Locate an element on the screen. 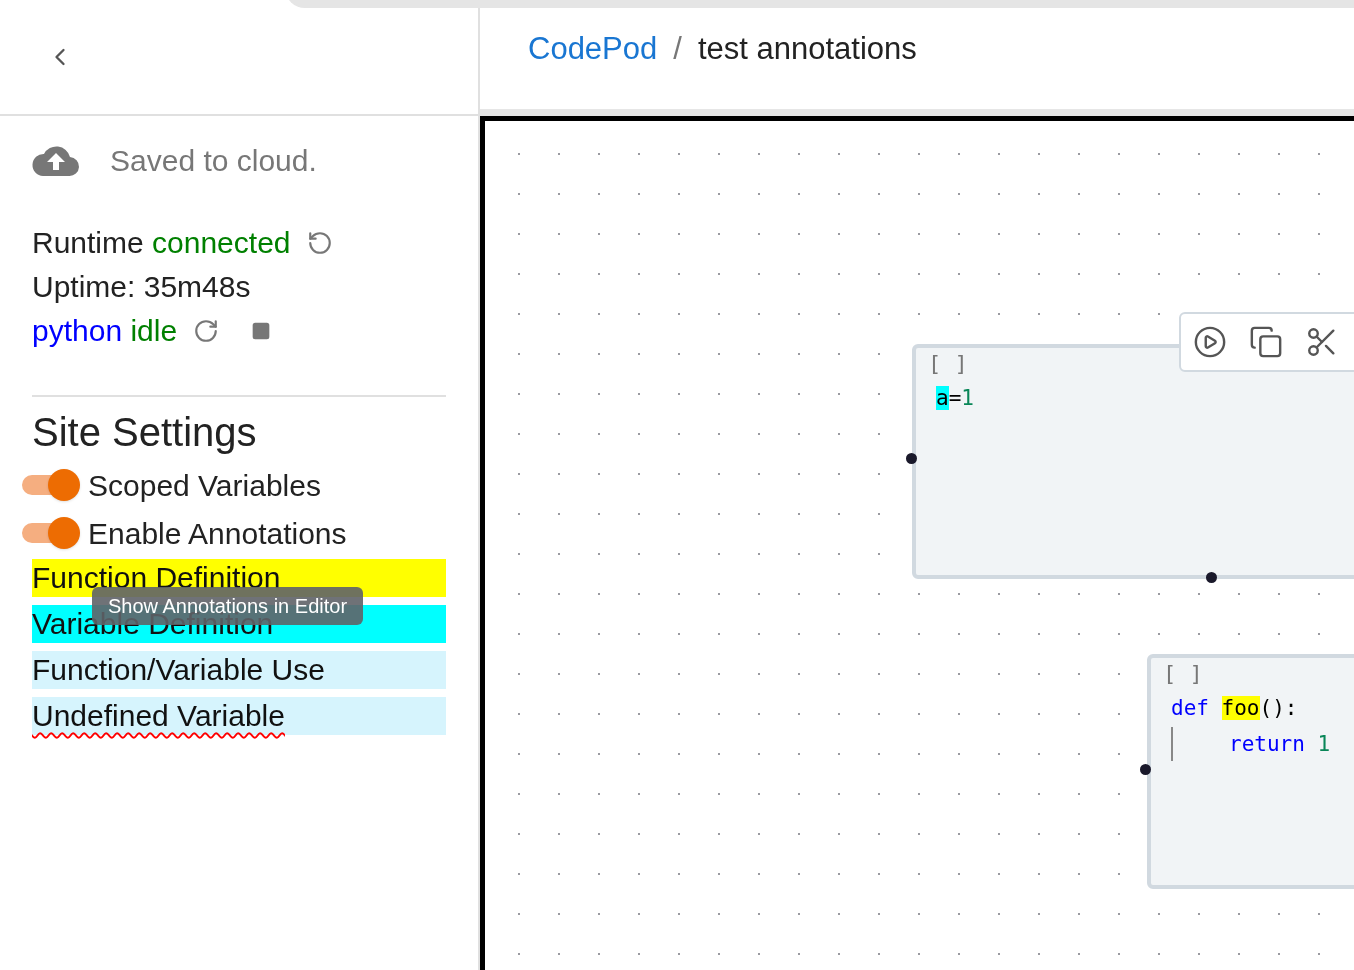 This screenshot has width=1354, height=970. uptime: Uptime: 35m48s is located at coordinates (142, 287).